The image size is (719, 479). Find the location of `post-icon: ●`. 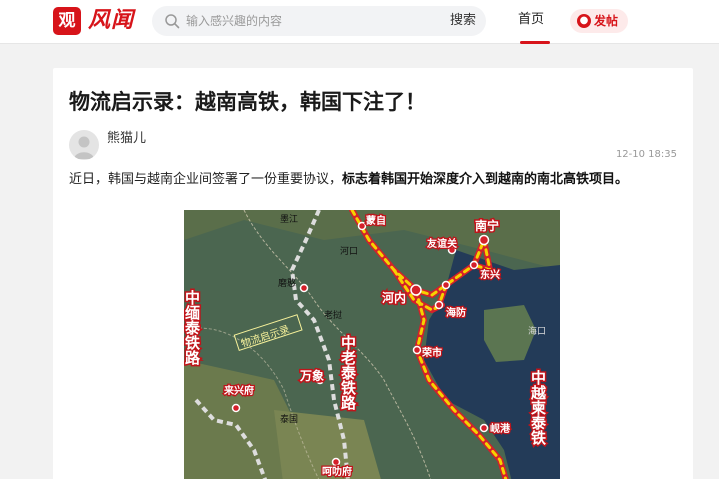

post-icon: ● is located at coordinates (584, 21).